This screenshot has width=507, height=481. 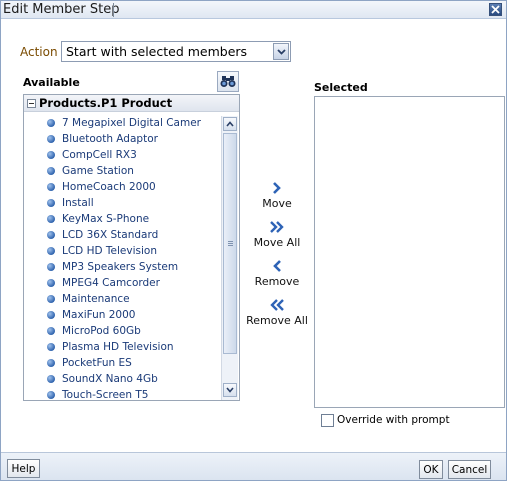 What do you see at coordinates (110, 379) in the screenshot?
I see `list-item-label: SoundX Nano 4Gb` at bounding box center [110, 379].